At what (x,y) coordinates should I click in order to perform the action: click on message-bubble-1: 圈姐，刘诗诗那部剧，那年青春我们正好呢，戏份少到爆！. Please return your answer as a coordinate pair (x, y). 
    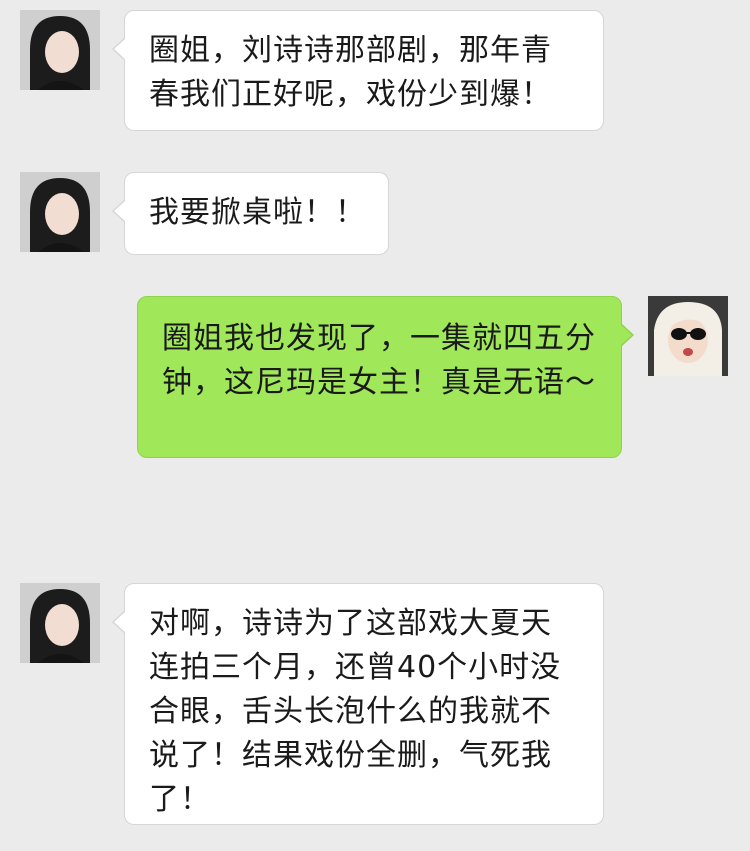
    Looking at the image, I should click on (358, 70).